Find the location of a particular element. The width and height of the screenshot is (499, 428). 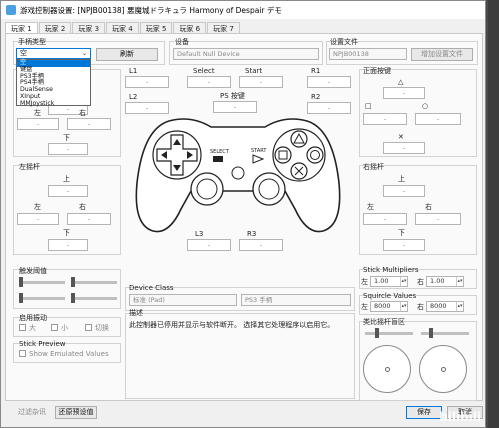

dpad-right-label: 右 is located at coordinates (82, 113).